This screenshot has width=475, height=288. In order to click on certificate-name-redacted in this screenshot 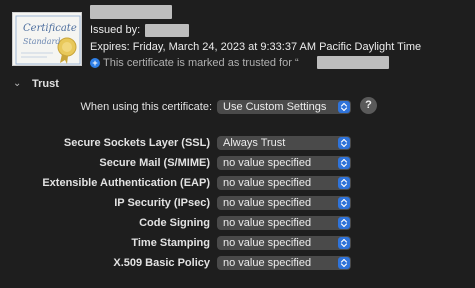, I will do `click(131, 12)`.